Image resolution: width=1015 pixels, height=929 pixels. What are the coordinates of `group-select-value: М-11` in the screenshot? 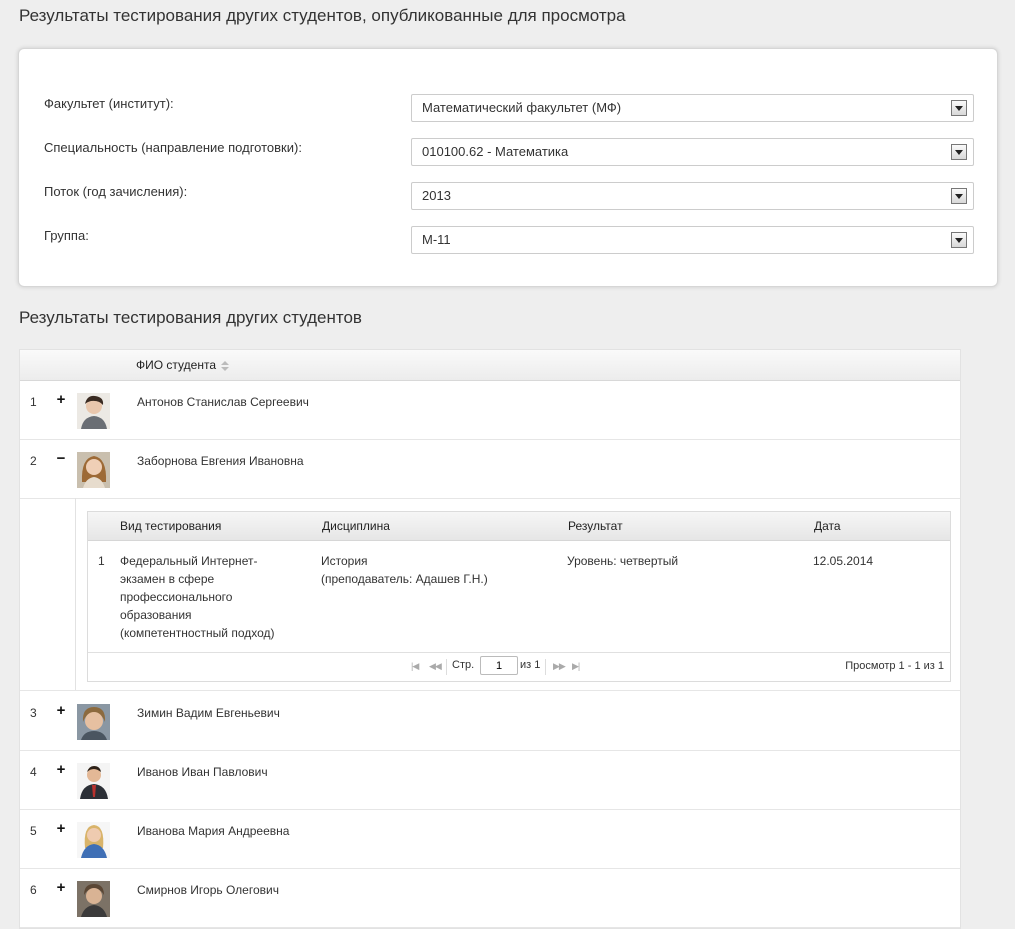 It's located at (436, 239).